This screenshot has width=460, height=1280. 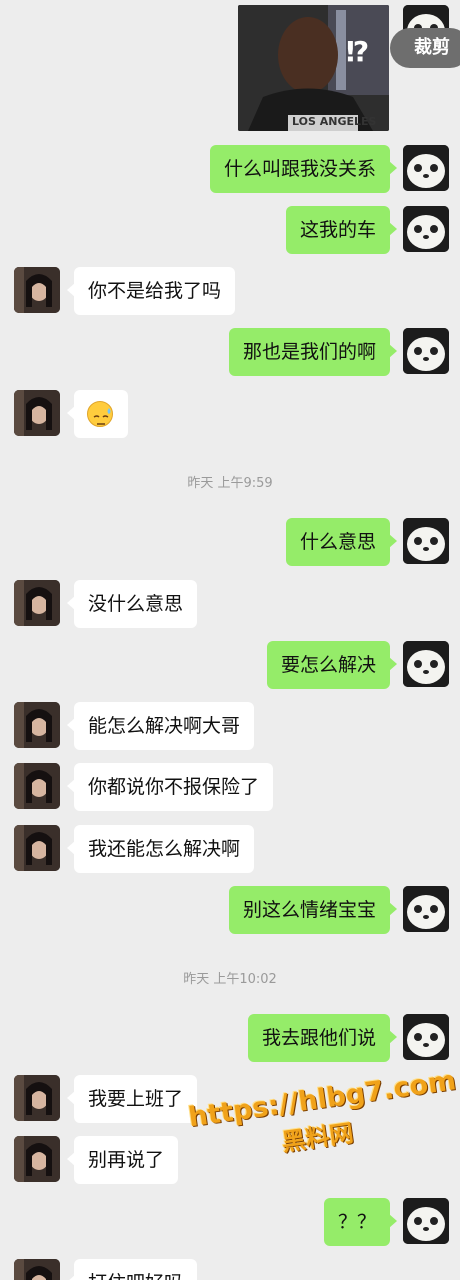 I want to click on my-message-bubble: 什么意思, so click(x=341, y=542).